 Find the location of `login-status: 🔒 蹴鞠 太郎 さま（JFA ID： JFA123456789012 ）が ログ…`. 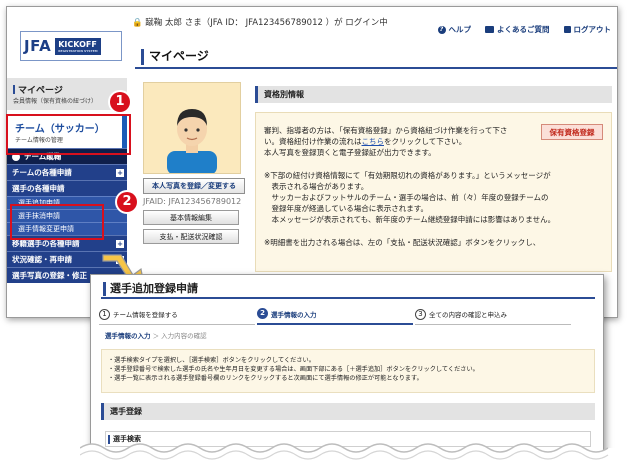

login-status: 🔒 蹴鞠 太郎 さま（JFA ID： JFA123456789012 ）が ログ… is located at coordinates (260, 23).